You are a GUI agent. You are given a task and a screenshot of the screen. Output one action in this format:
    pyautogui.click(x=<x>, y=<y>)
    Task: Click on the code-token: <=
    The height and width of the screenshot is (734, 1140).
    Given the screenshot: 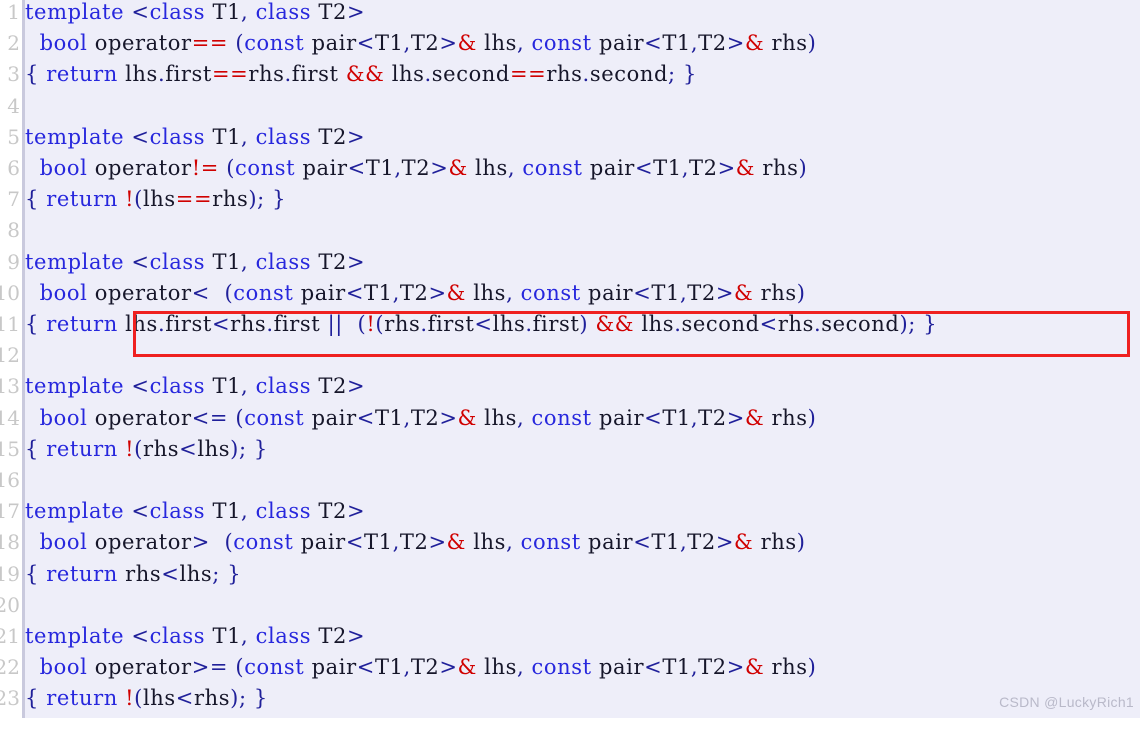 What is the action you would take?
    pyautogui.click(x=210, y=417)
    